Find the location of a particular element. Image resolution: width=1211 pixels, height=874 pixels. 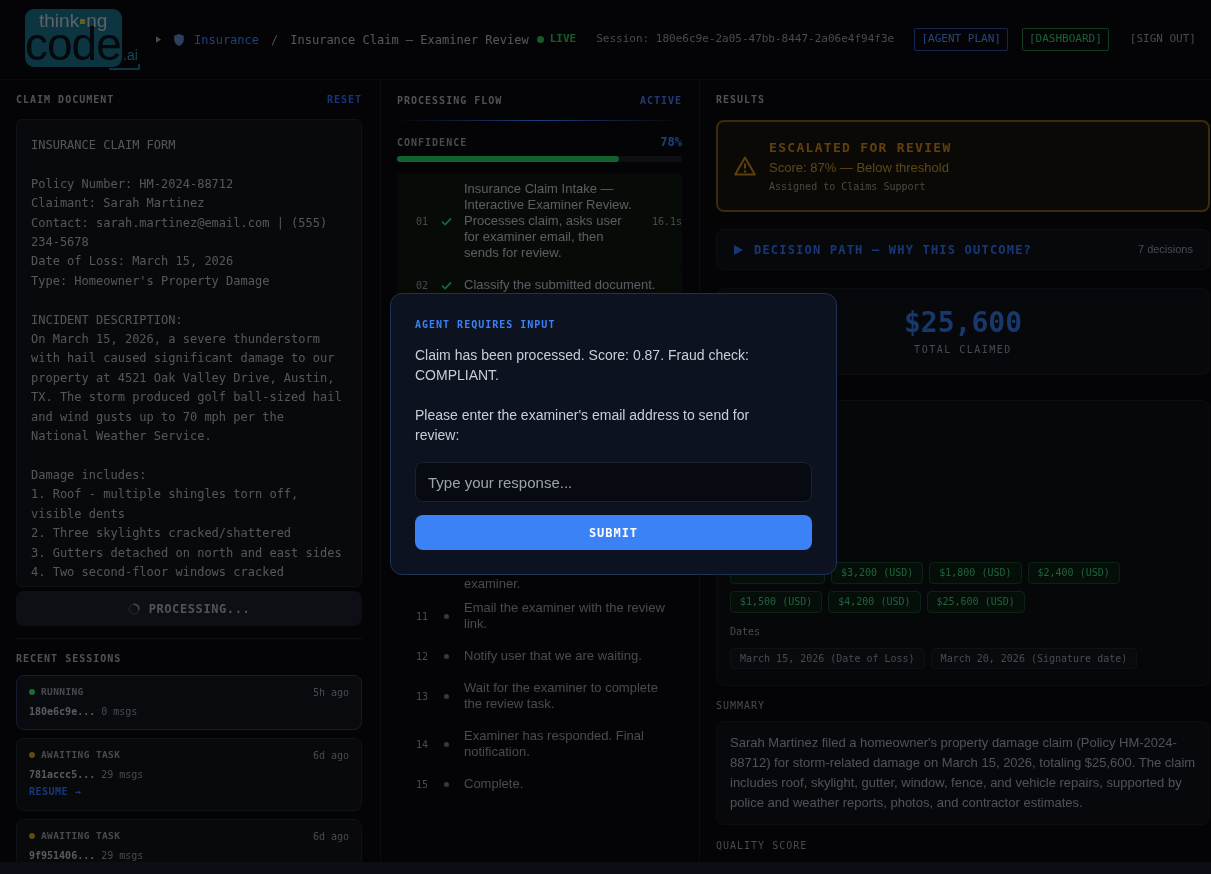

session-card: AWAITING TASK 6d ago 9f951406... 29 msgs is located at coordinates (189, 840).